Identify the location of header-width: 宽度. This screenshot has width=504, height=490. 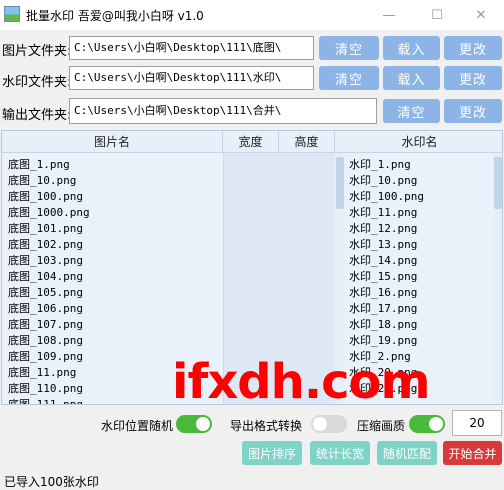
(251, 142).